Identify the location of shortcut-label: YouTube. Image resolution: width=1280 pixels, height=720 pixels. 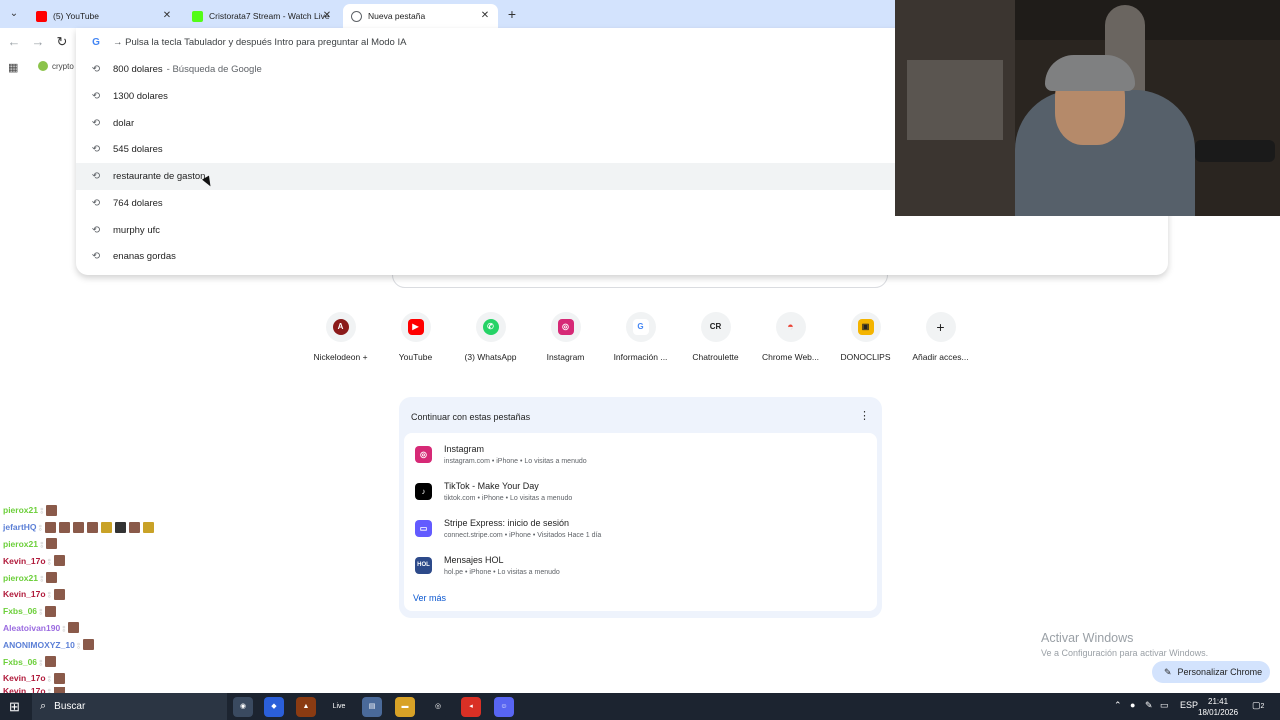
(415, 357).